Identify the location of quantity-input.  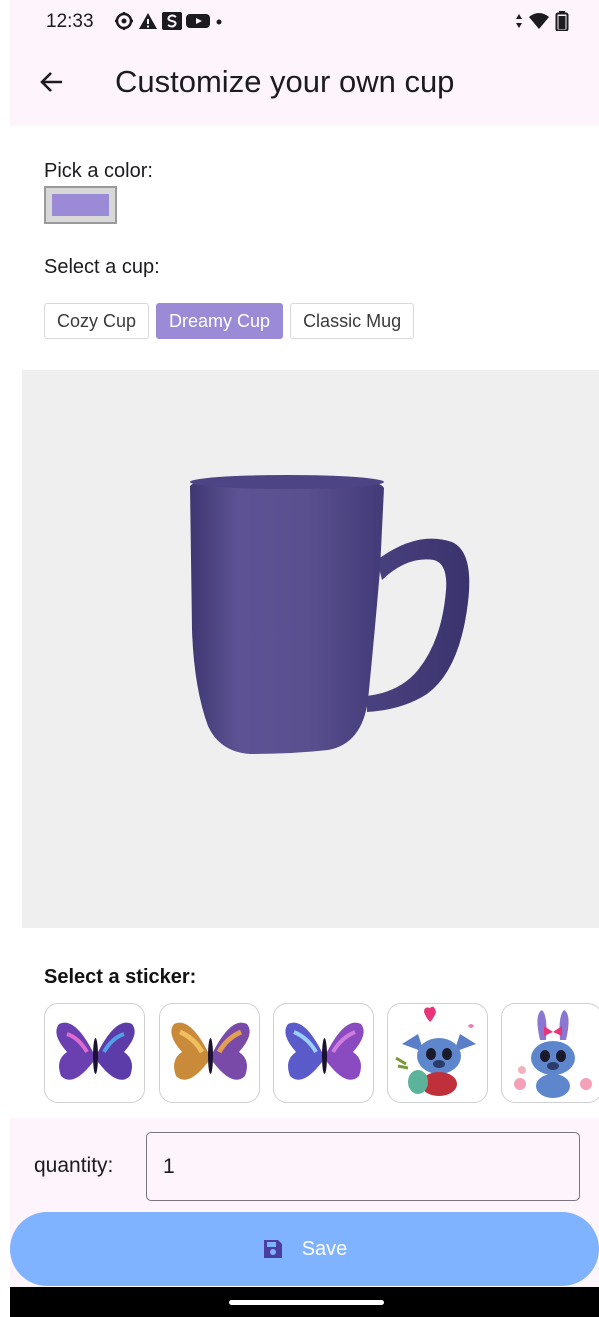
(363, 1166).